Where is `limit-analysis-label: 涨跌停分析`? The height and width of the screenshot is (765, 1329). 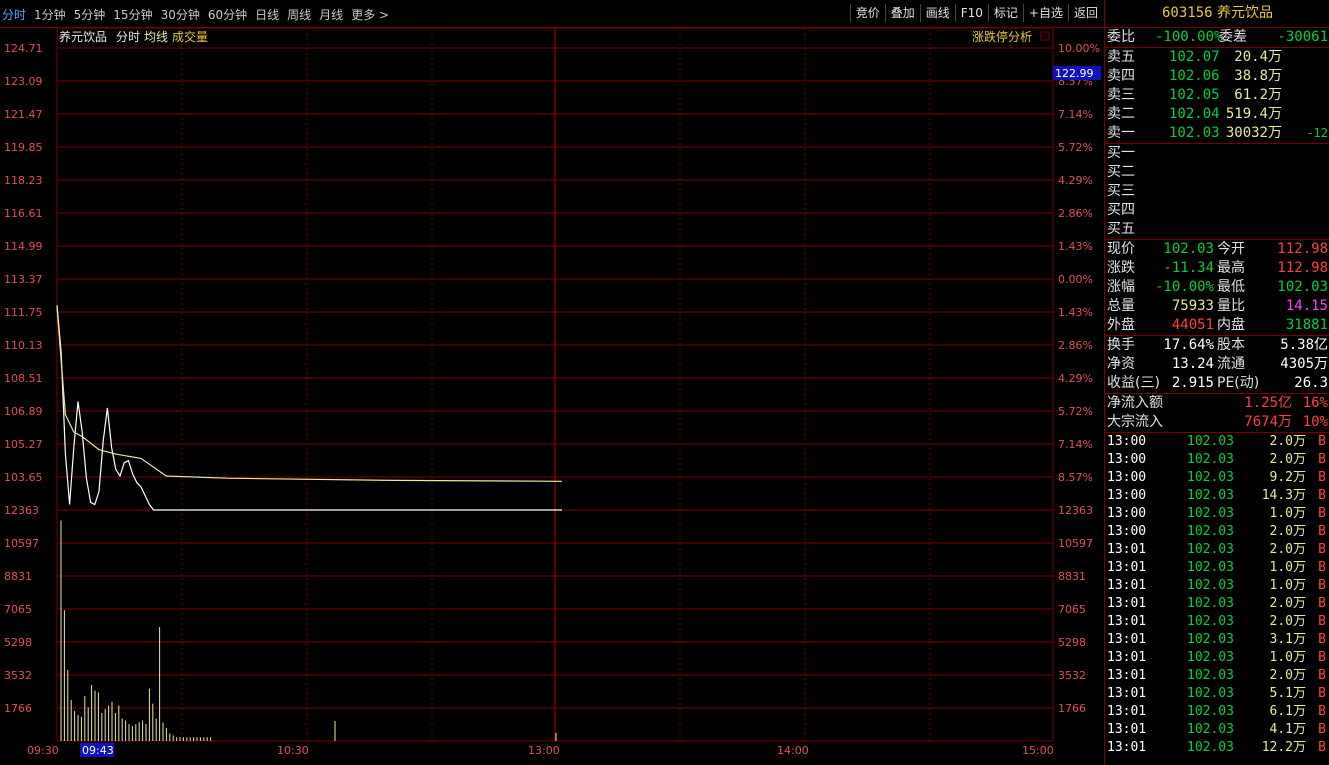 limit-analysis-label: 涨跌停分析 is located at coordinates (1002, 36).